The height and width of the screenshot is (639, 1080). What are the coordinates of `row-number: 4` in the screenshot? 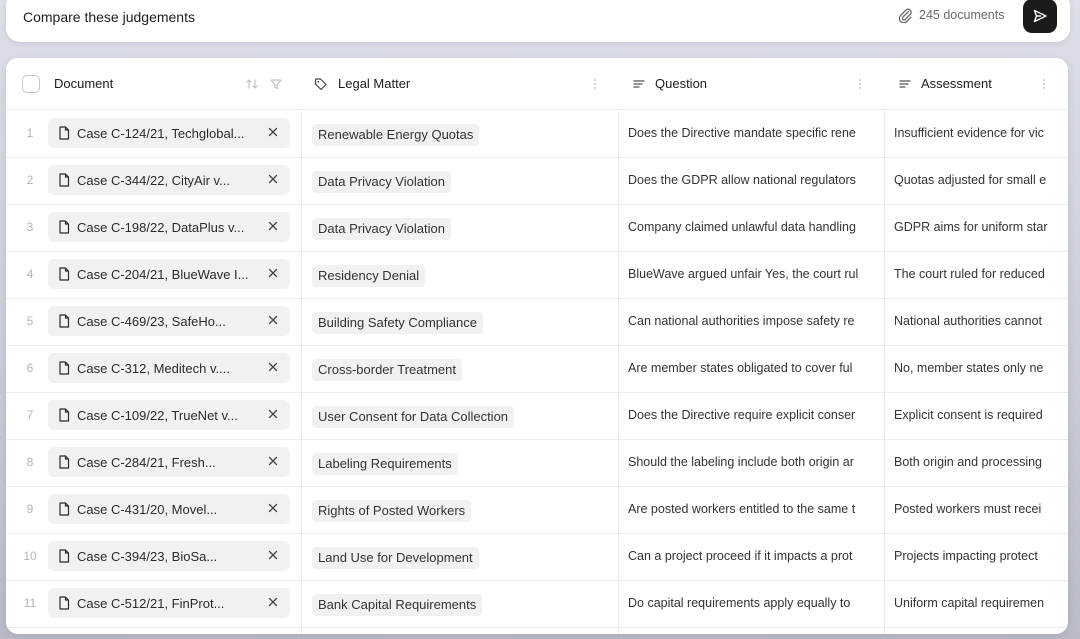 It's located at (30, 274).